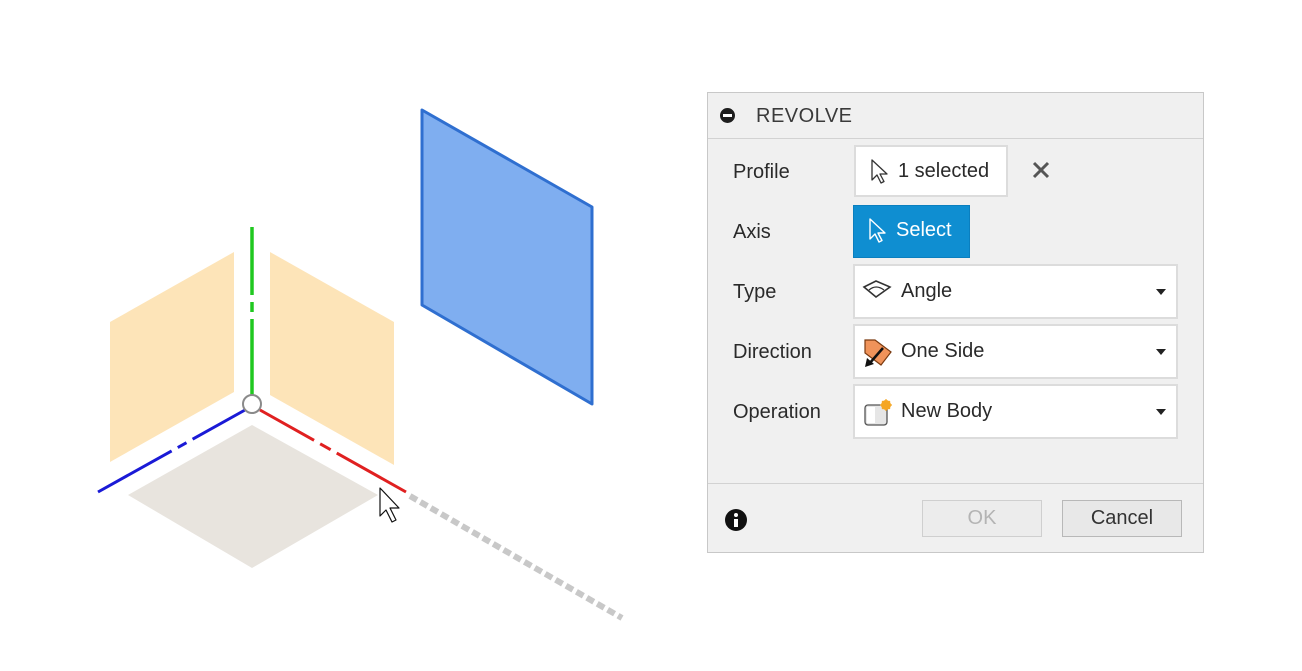 This screenshot has width=1302, height=671. What do you see at coordinates (947, 411) in the screenshot?
I see `operation-value: New Body` at bounding box center [947, 411].